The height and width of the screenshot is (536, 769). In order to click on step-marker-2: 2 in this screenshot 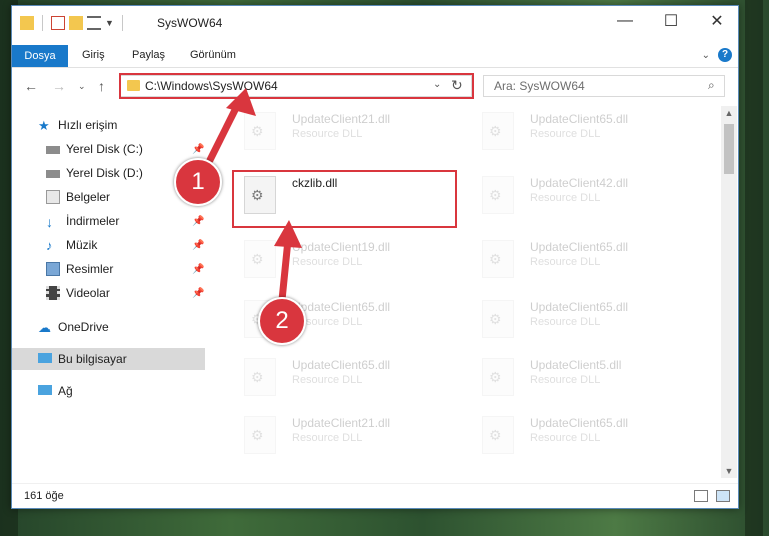, I will do `click(282, 321)`.